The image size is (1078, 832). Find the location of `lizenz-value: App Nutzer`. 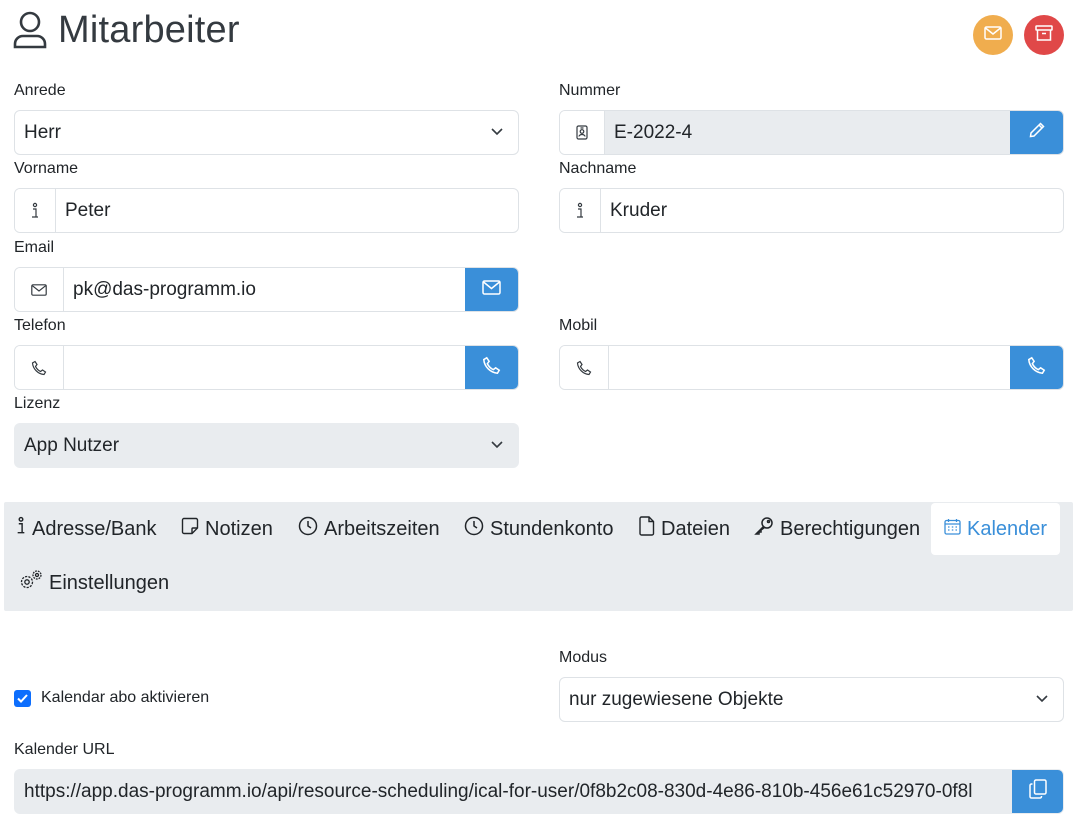

lizenz-value: App Nutzer is located at coordinates (72, 445).